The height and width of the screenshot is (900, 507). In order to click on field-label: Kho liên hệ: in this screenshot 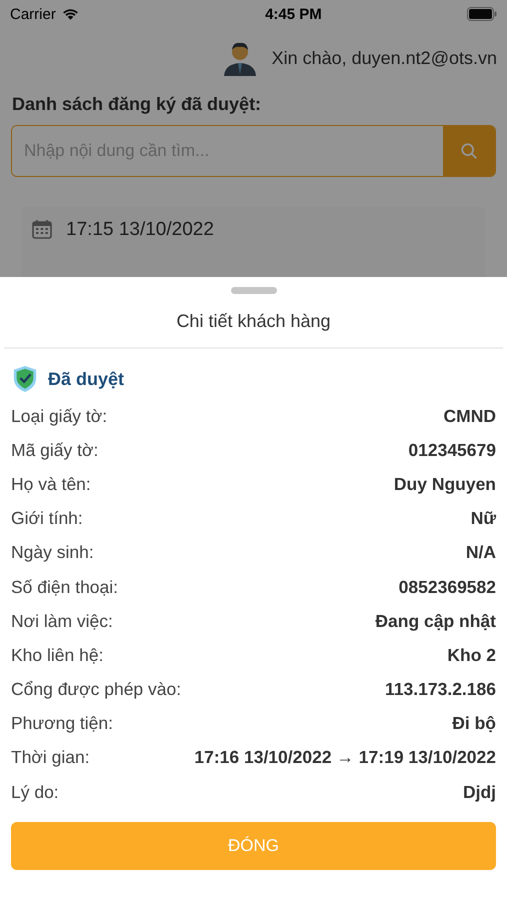, I will do `click(57, 655)`.